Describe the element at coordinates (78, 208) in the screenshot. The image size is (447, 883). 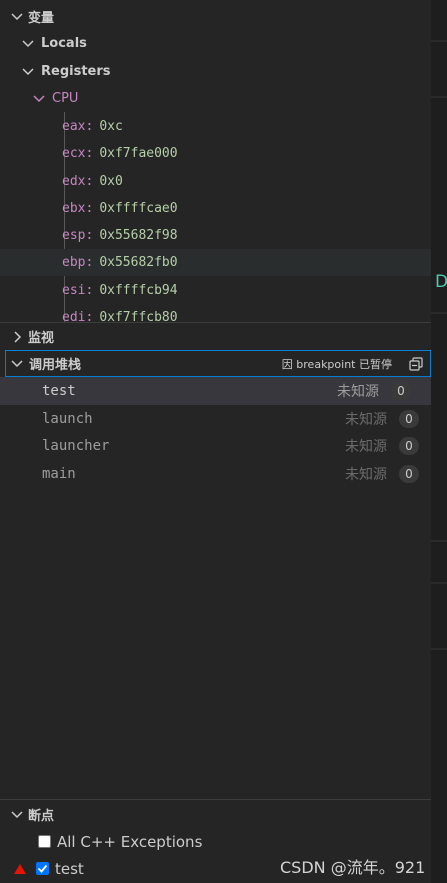
I see `register-name: ebx:` at that location.